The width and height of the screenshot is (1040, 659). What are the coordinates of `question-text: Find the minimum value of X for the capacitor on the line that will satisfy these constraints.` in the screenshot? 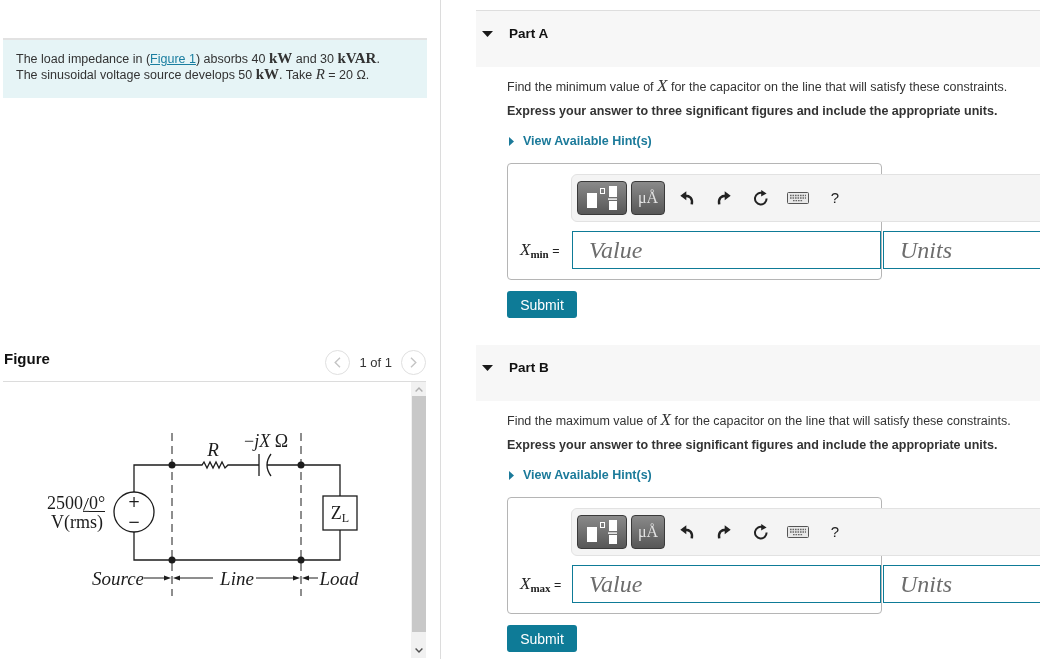 It's located at (758, 86).